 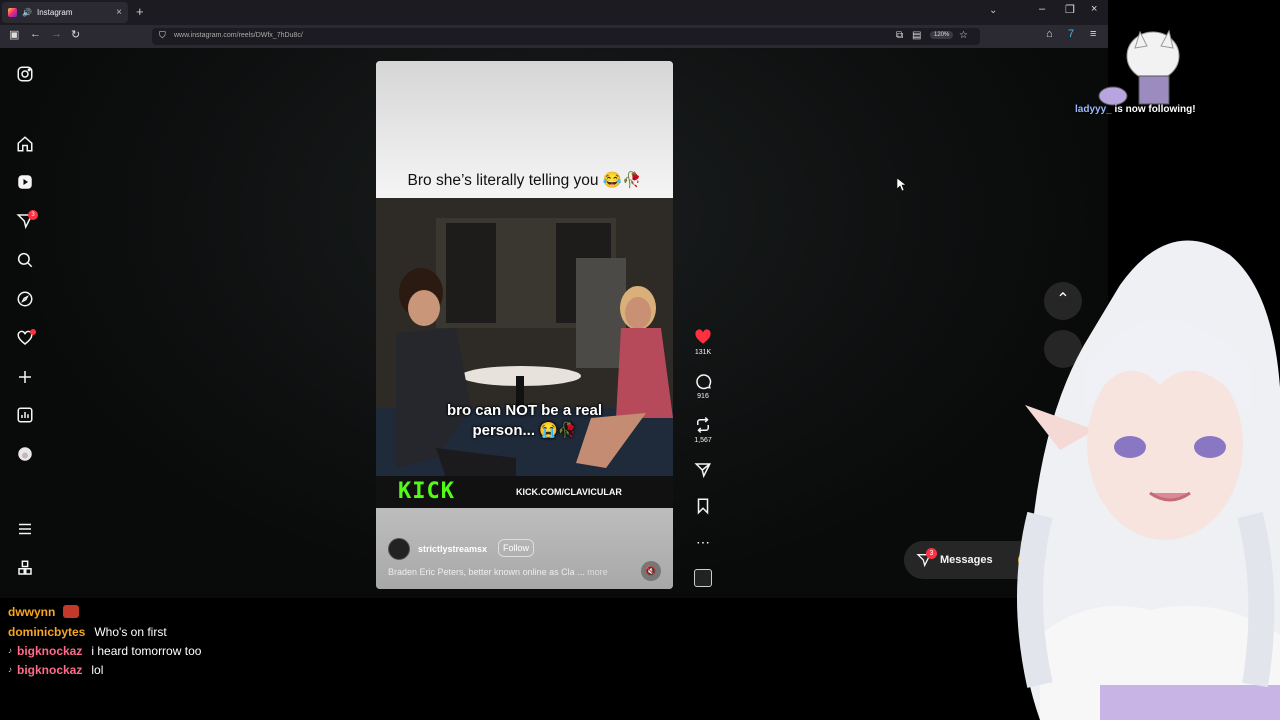 What do you see at coordinates (704, 382) in the screenshot?
I see `comment-bubble-icon` at bounding box center [704, 382].